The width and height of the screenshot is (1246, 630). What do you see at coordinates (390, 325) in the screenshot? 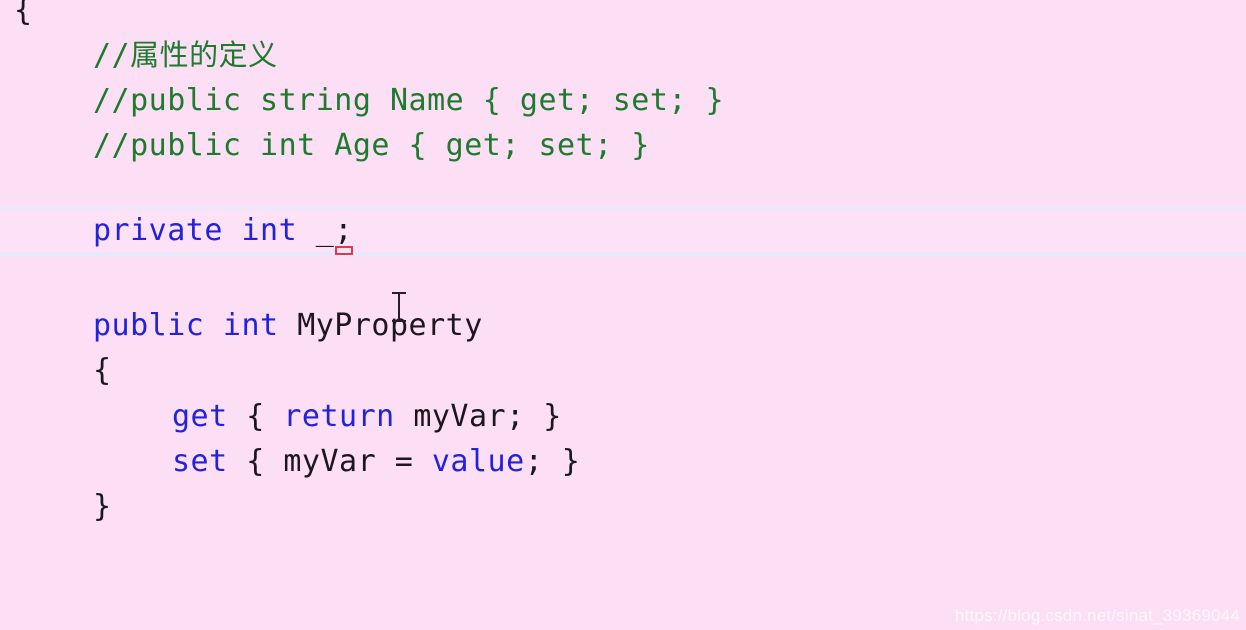
I see `token-ident: MyProperty` at bounding box center [390, 325].